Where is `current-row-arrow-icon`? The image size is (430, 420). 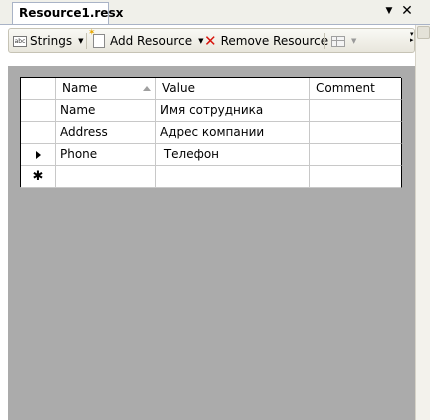
current-row-arrow-icon is located at coordinates (38, 155).